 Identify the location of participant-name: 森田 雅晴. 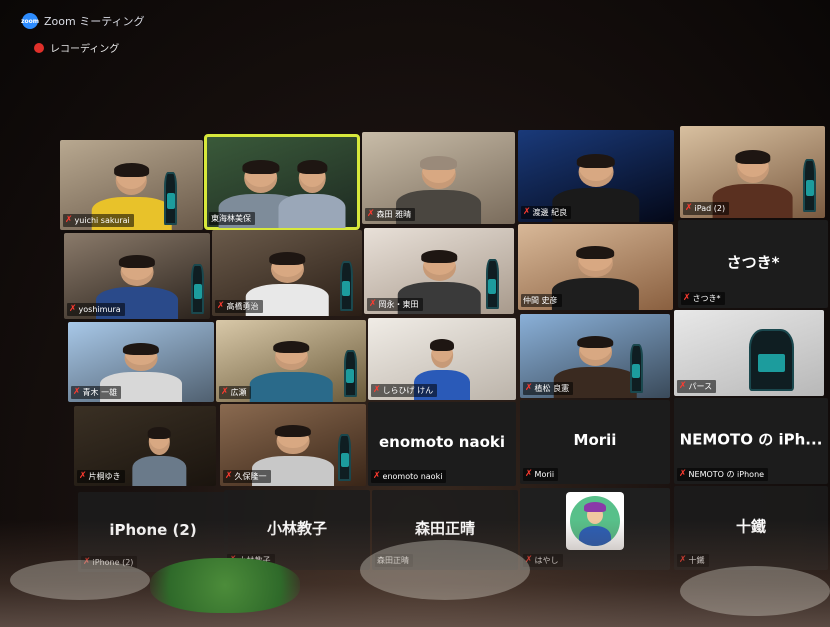
(394, 214).